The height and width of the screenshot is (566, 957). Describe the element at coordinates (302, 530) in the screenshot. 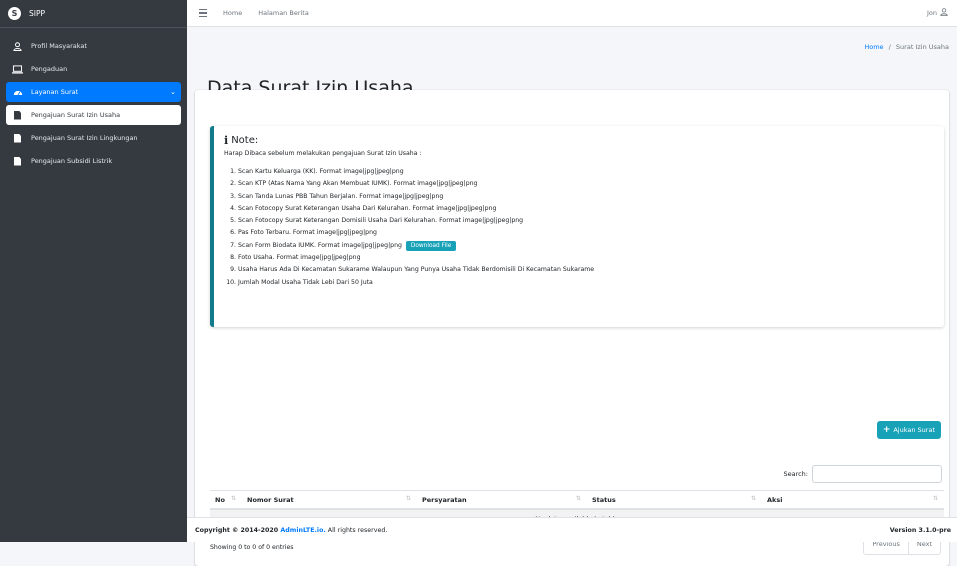

I see `adminlte-link: AdminLTE.io.` at that location.